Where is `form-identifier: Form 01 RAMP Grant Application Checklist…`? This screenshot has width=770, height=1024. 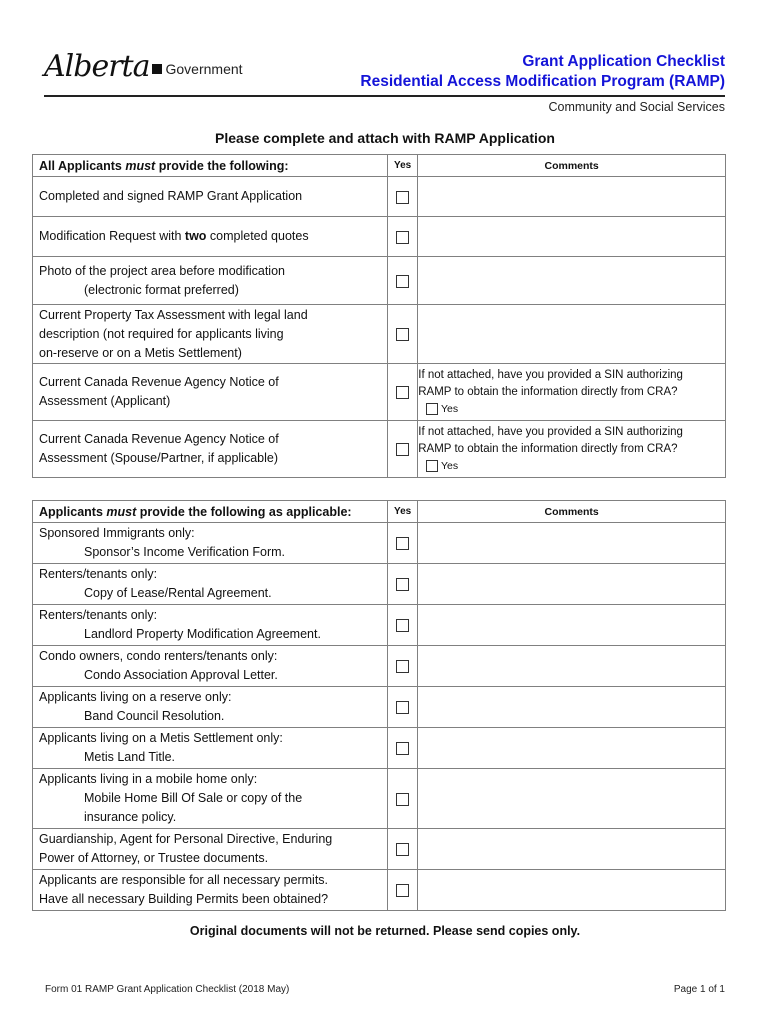 form-identifier: Form 01 RAMP Grant Application Checklist… is located at coordinates (167, 989).